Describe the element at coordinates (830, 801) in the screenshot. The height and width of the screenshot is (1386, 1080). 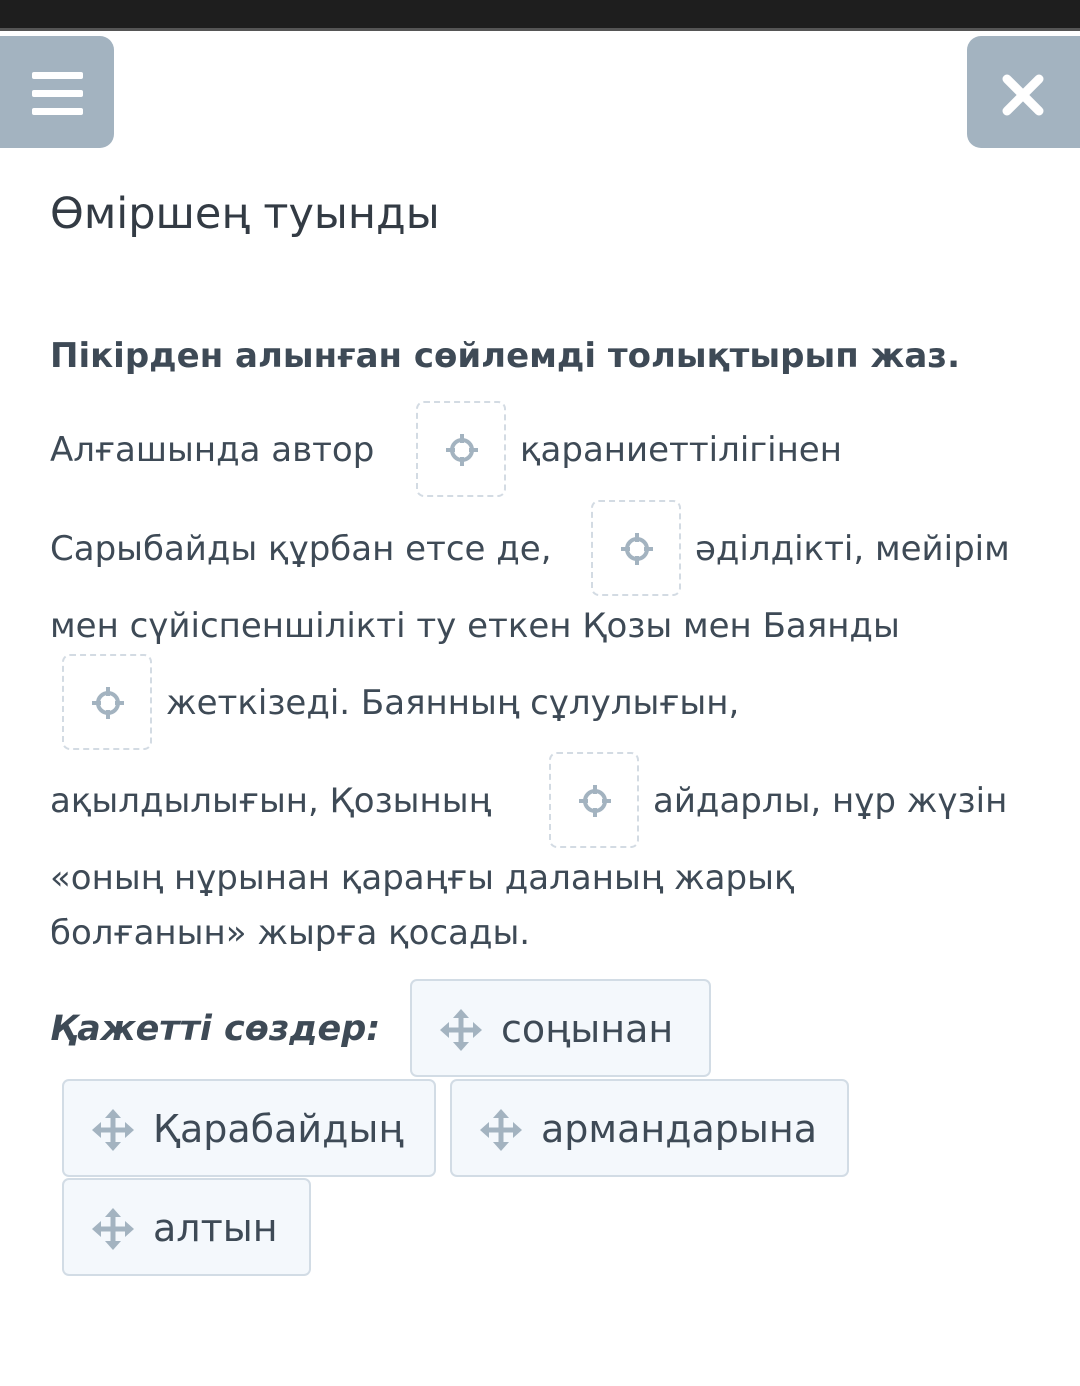
I see `sentence-text: айдарлы, нұр жүзін` at that location.